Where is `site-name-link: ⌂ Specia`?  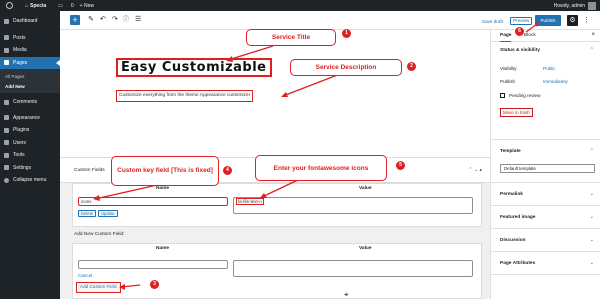
site-name-link: ⌂ Specia is located at coordinates (32, 6).